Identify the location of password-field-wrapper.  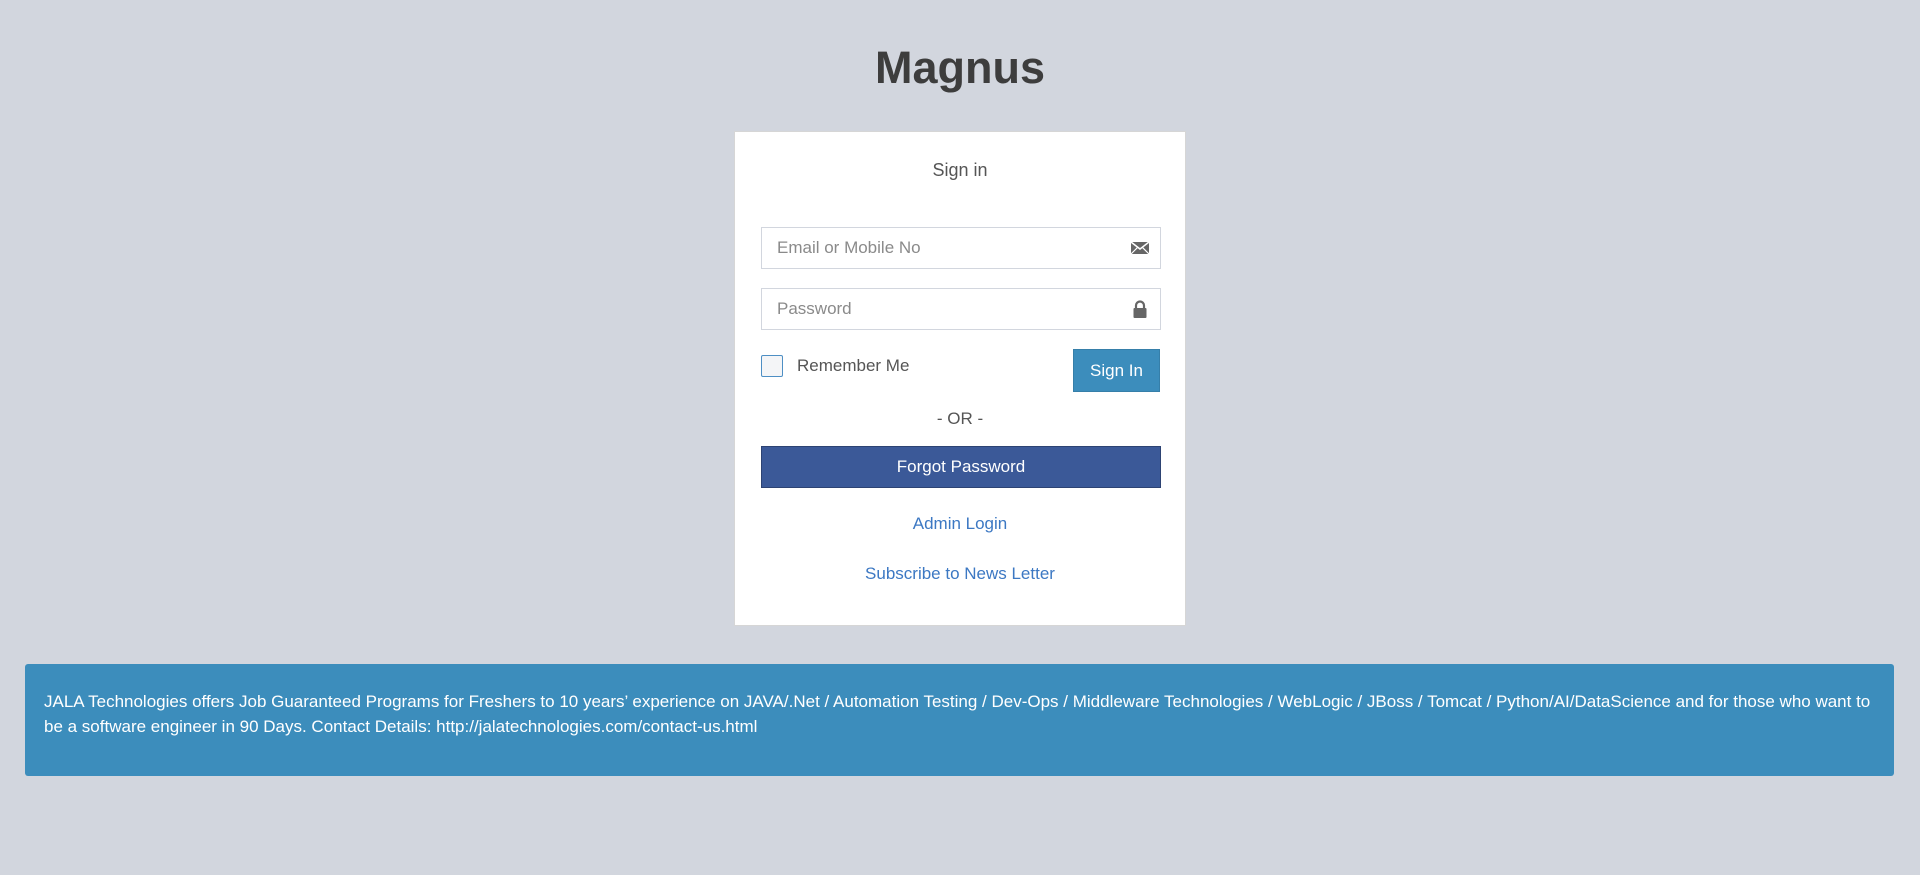
(961, 309).